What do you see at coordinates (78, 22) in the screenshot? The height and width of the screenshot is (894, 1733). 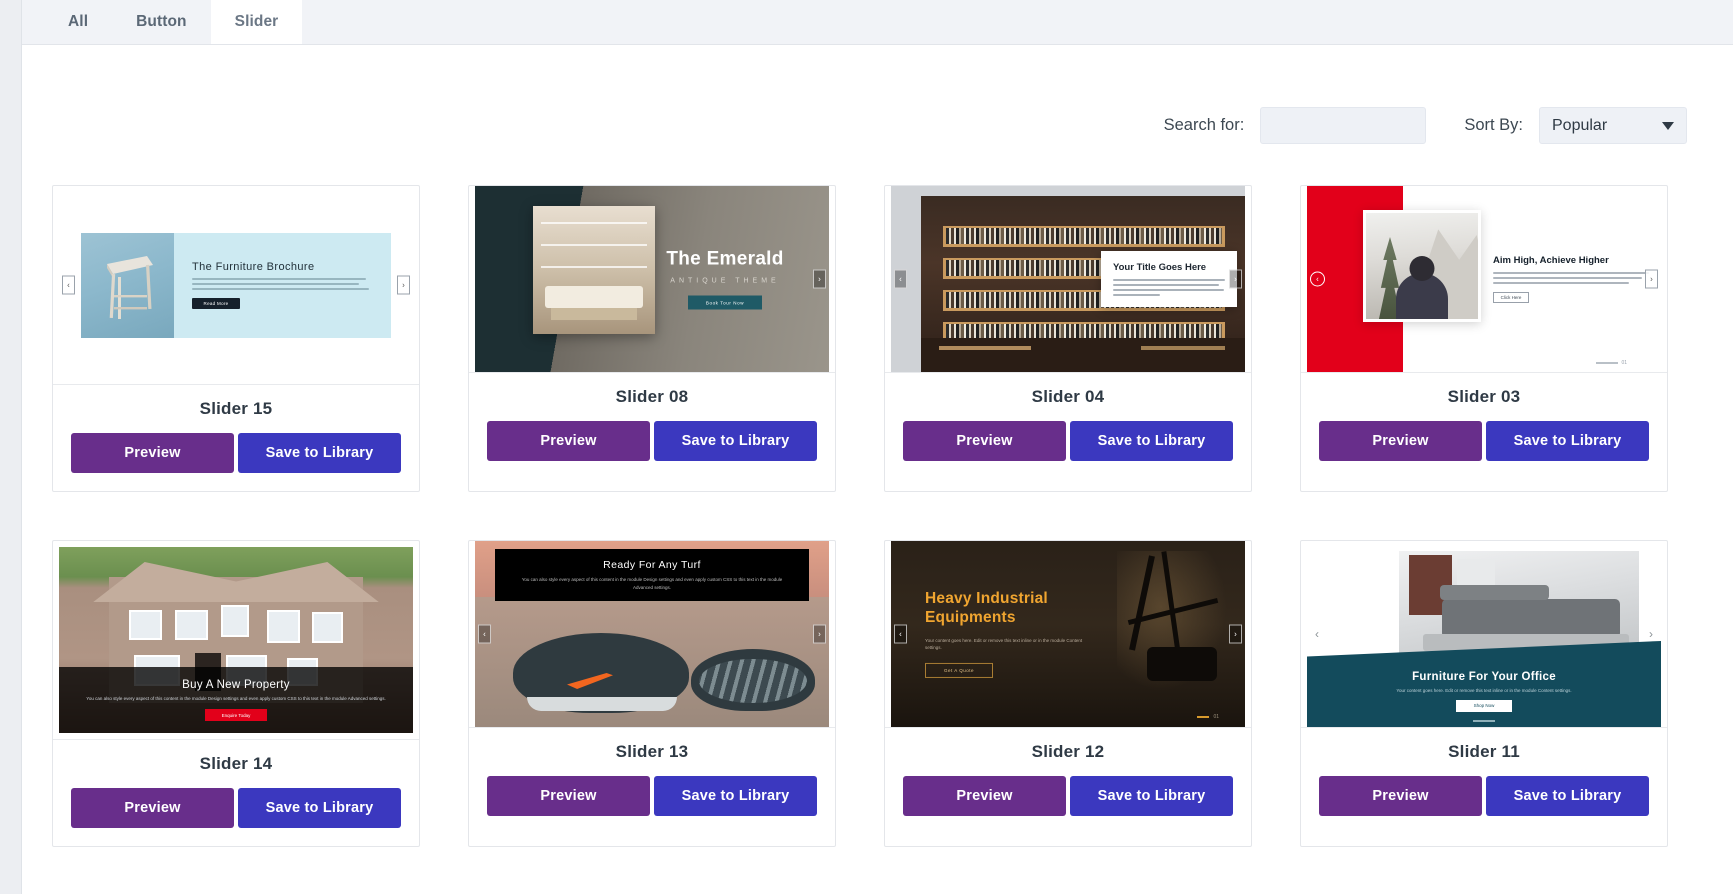 I see `tab-all: All` at bounding box center [78, 22].